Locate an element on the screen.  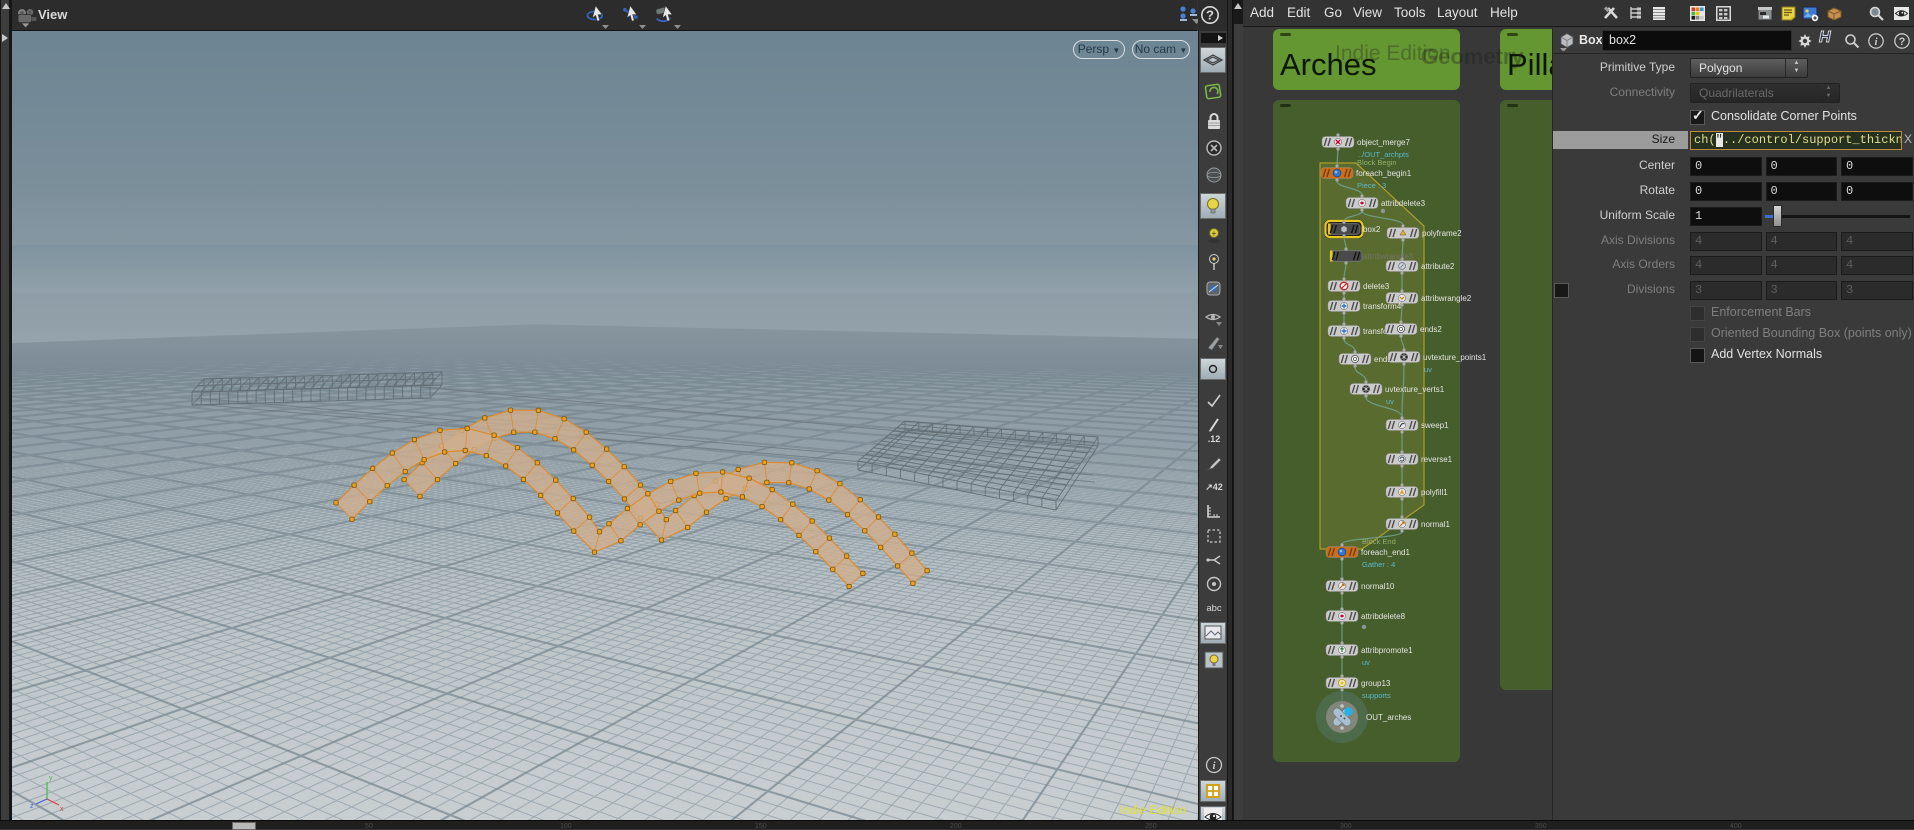
svg-text: uvtexture_verts1 is located at coordinates (1415, 389).